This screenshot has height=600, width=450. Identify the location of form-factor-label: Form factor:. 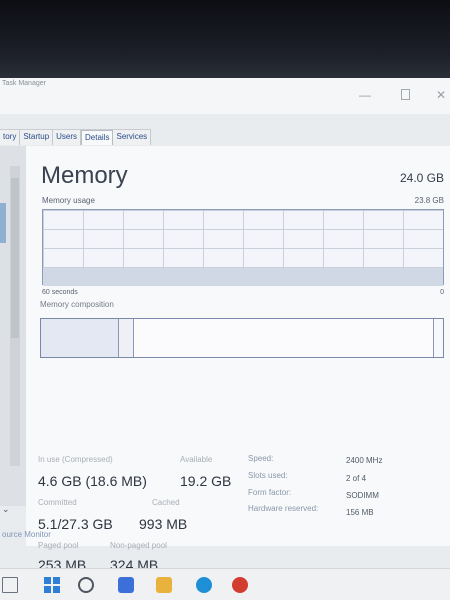
(270, 492).